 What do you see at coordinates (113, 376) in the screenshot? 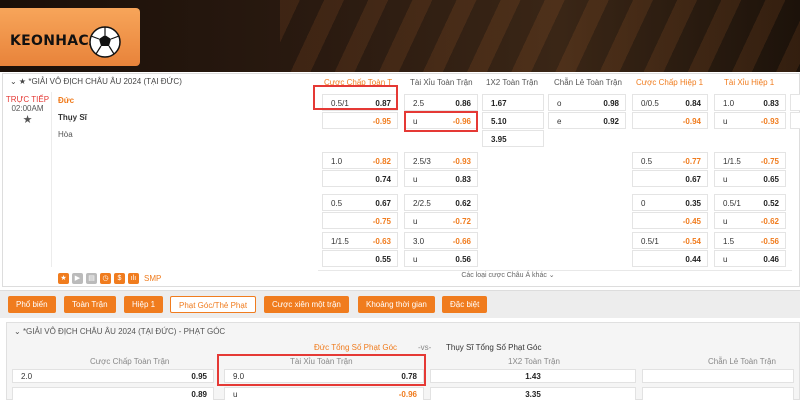
I see `corners-ah-home: 2.0 0.95` at bounding box center [113, 376].